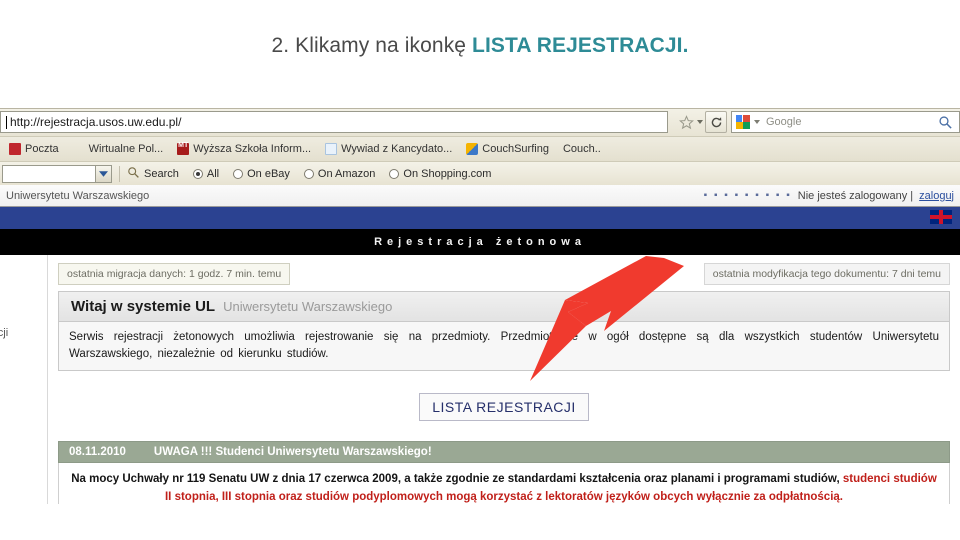  I want to click on blue-accent-bar, so click(480, 218).